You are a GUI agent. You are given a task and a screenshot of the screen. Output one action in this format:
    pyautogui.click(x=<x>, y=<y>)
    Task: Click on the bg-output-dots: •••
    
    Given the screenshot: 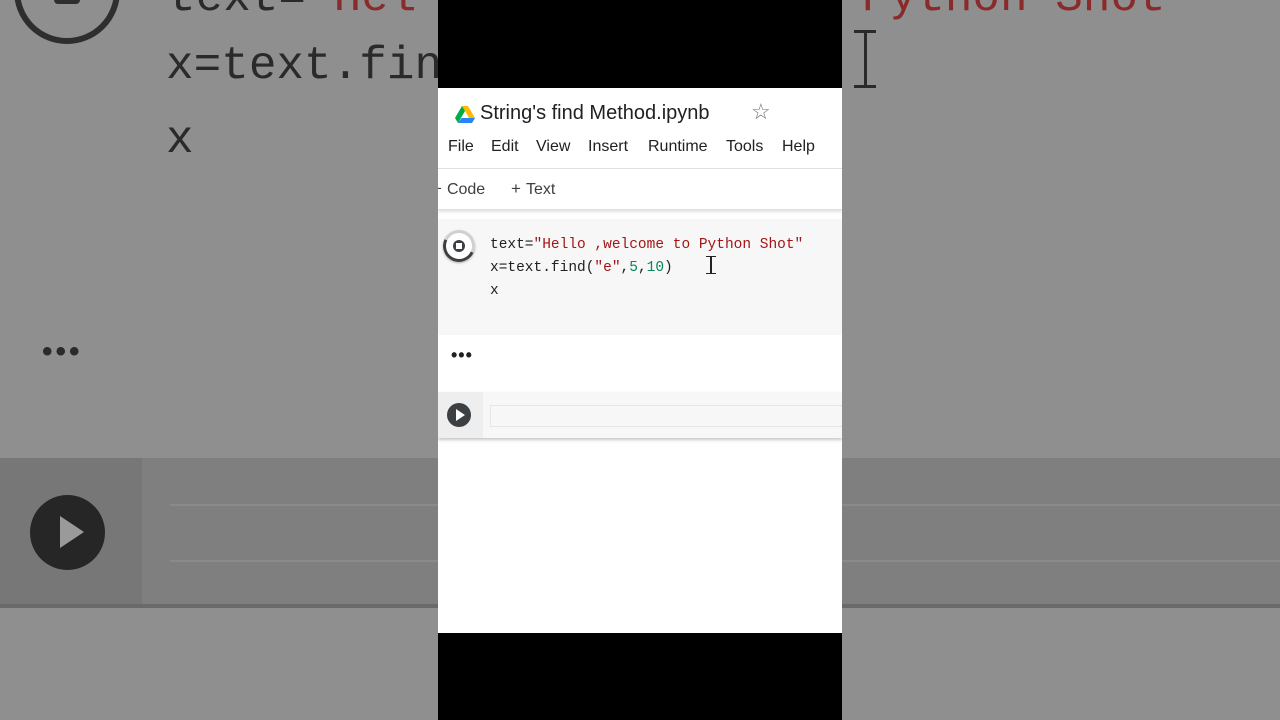 What is the action you would take?
    pyautogui.click(x=62, y=351)
    